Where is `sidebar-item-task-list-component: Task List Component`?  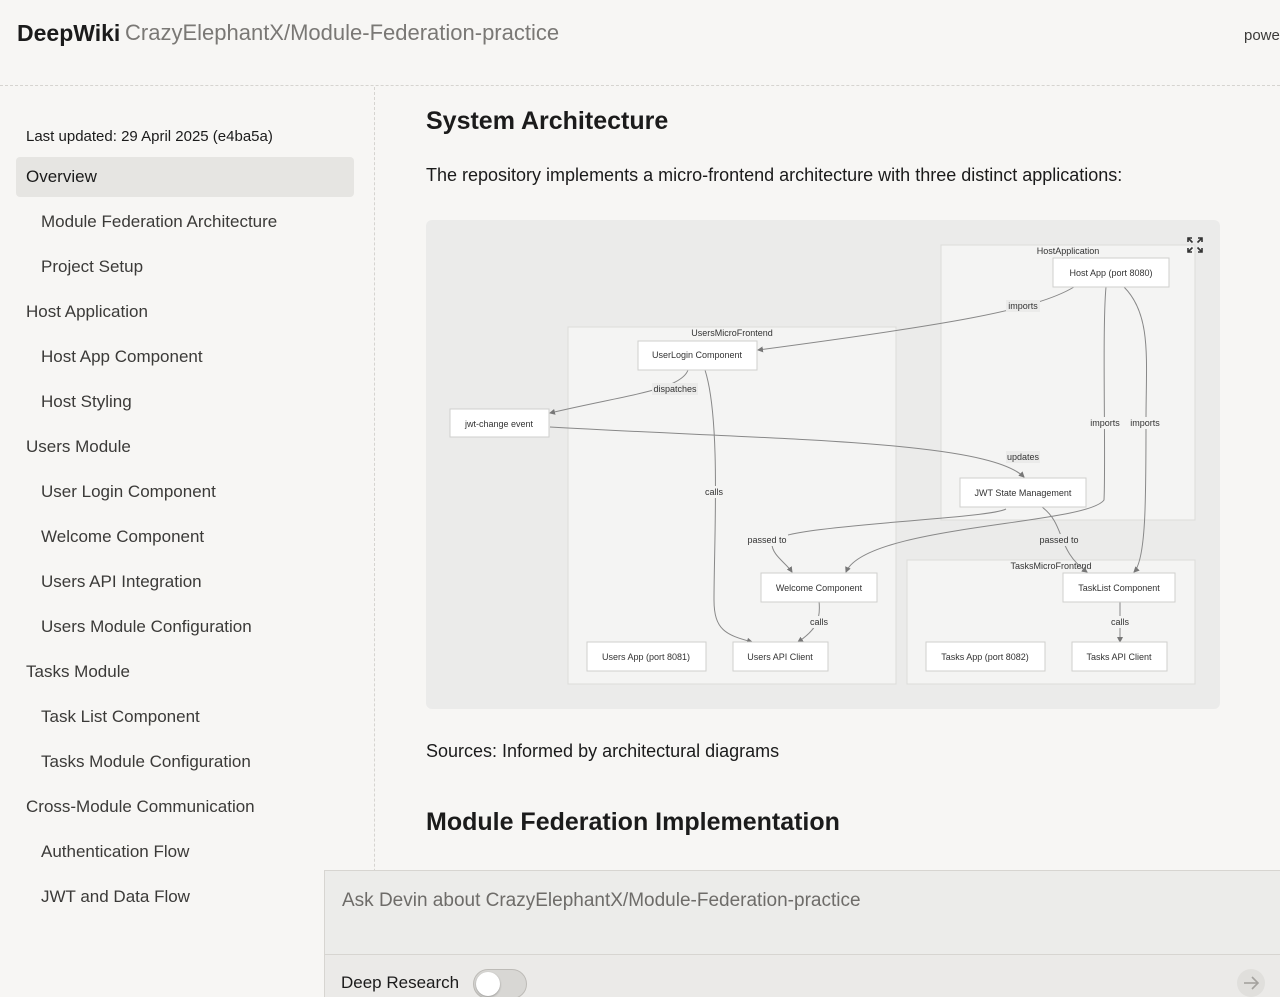
sidebar-item-task-list-component: Task List Component is located at coordinates (185, 719).